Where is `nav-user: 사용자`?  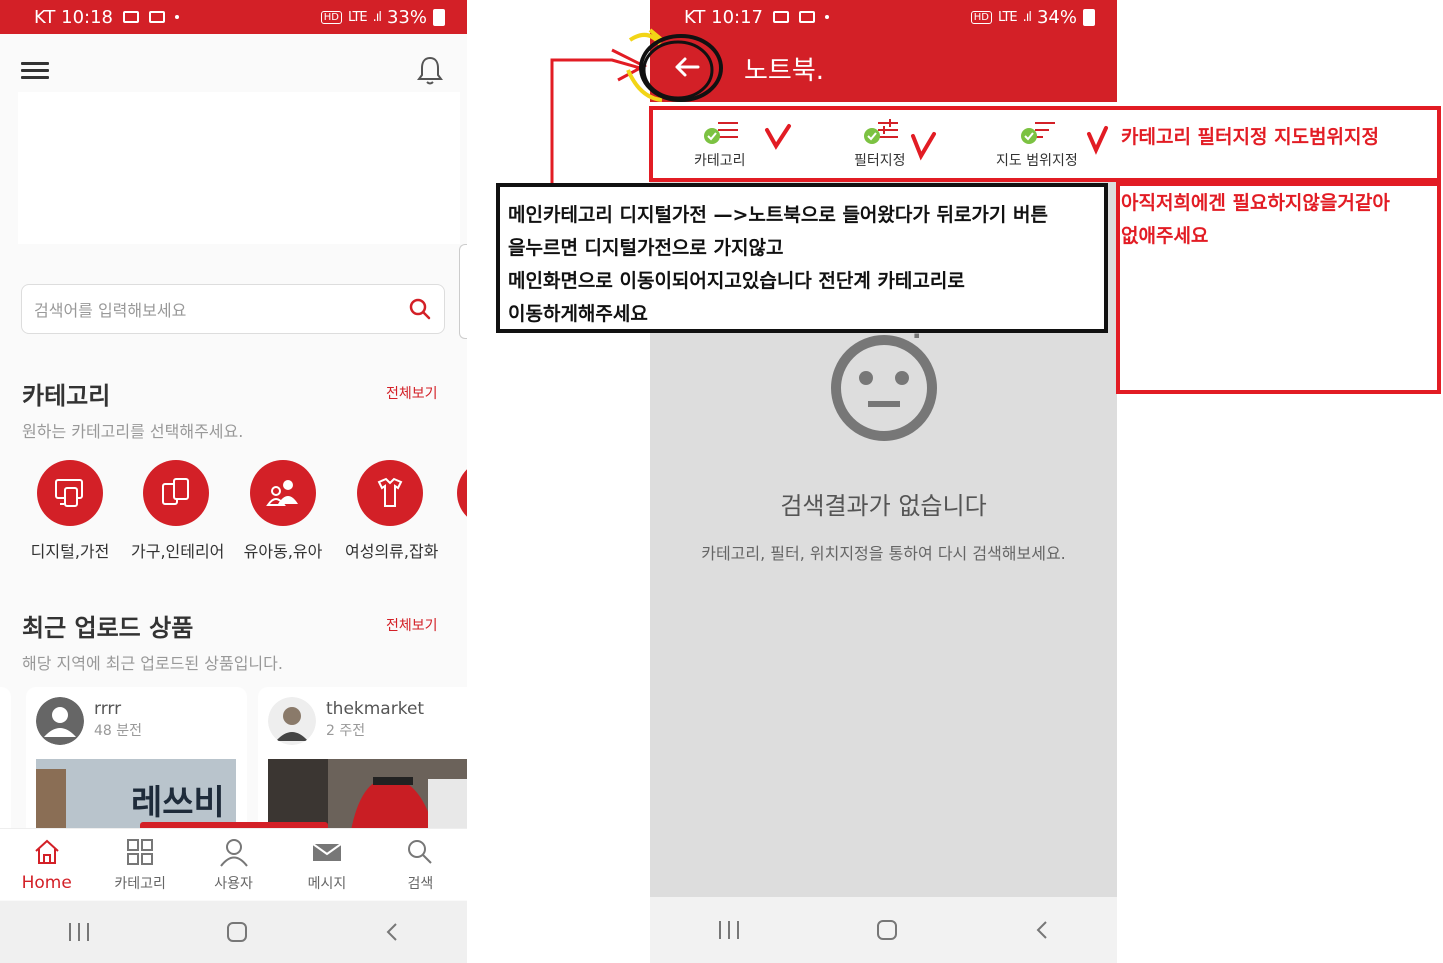 nav-user: 사용자 is located at coordinates (233, 864).